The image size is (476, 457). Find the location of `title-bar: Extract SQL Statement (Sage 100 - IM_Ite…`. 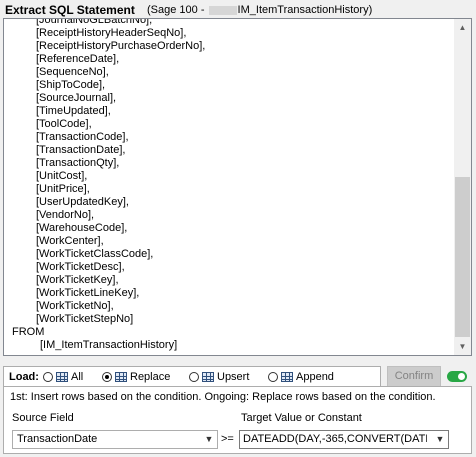

title-bar: Extract SQL Statement (Sage 100 - IM_Ite… is located at coordinates (238, 10).